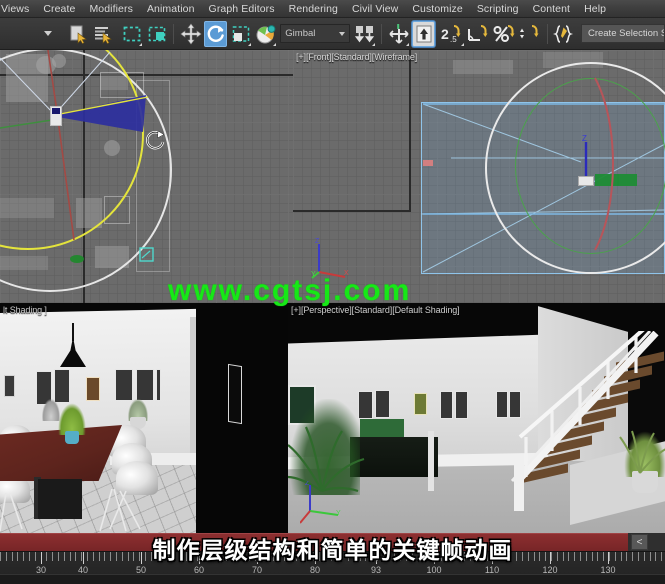 Image resolution: width=665 pixels, height=584 pixels. What do you see at coordinates (642, 452) in the screenshot?
I see `corner-plant-leaves` at bounding box center [642, 452].